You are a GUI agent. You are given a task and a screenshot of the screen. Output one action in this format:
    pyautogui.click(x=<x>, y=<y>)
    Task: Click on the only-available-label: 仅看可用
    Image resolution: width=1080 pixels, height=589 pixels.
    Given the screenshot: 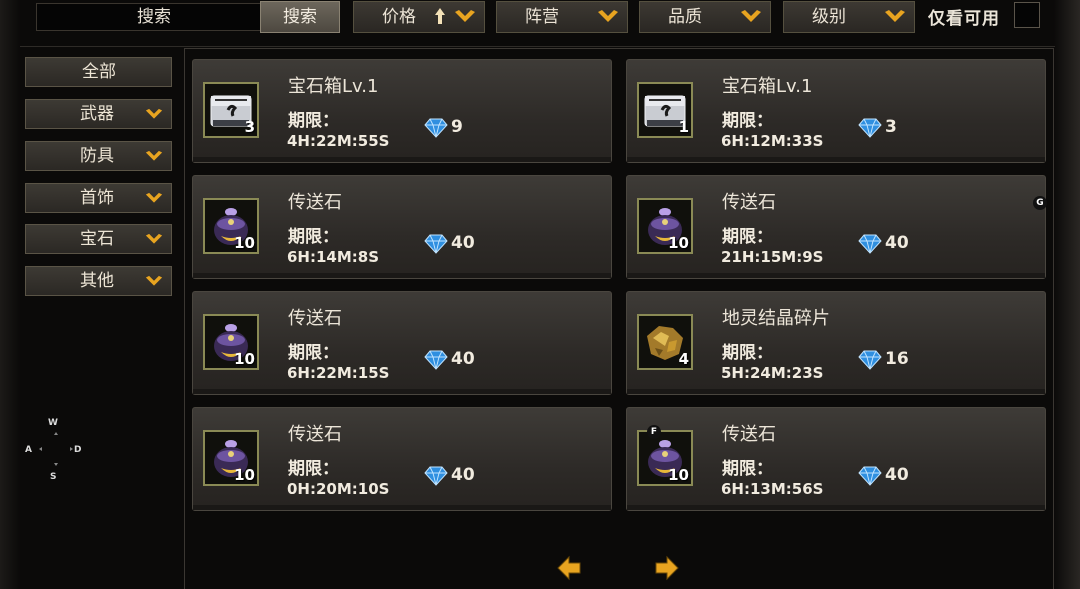 What is the action you would take?
    pyautogui.click(x=964, y=19)
    